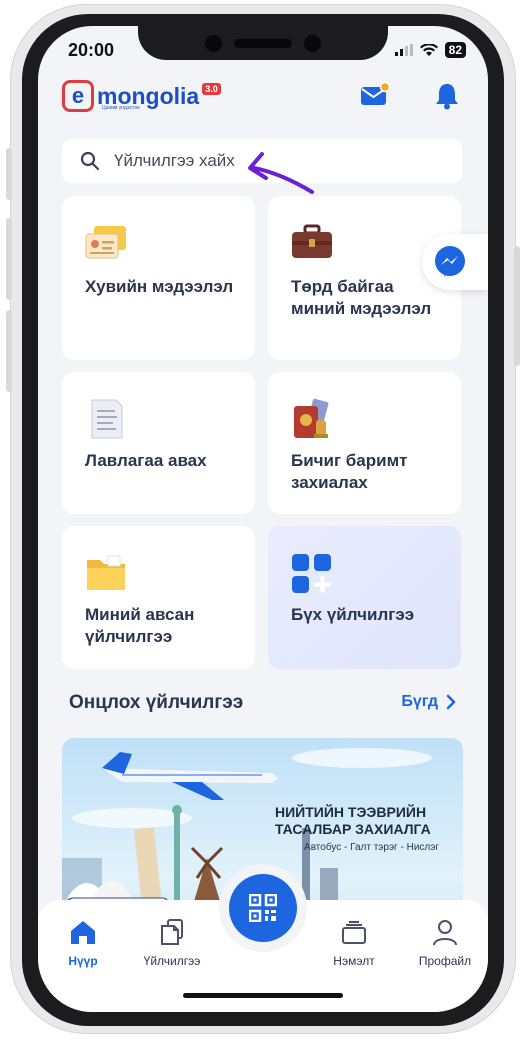 This screenshot has height=1042, width=526. Describe the element at coordinates (364, 597) in the screenshot. I see `card-all-services: Бүх үйлчилгээ` at that location.